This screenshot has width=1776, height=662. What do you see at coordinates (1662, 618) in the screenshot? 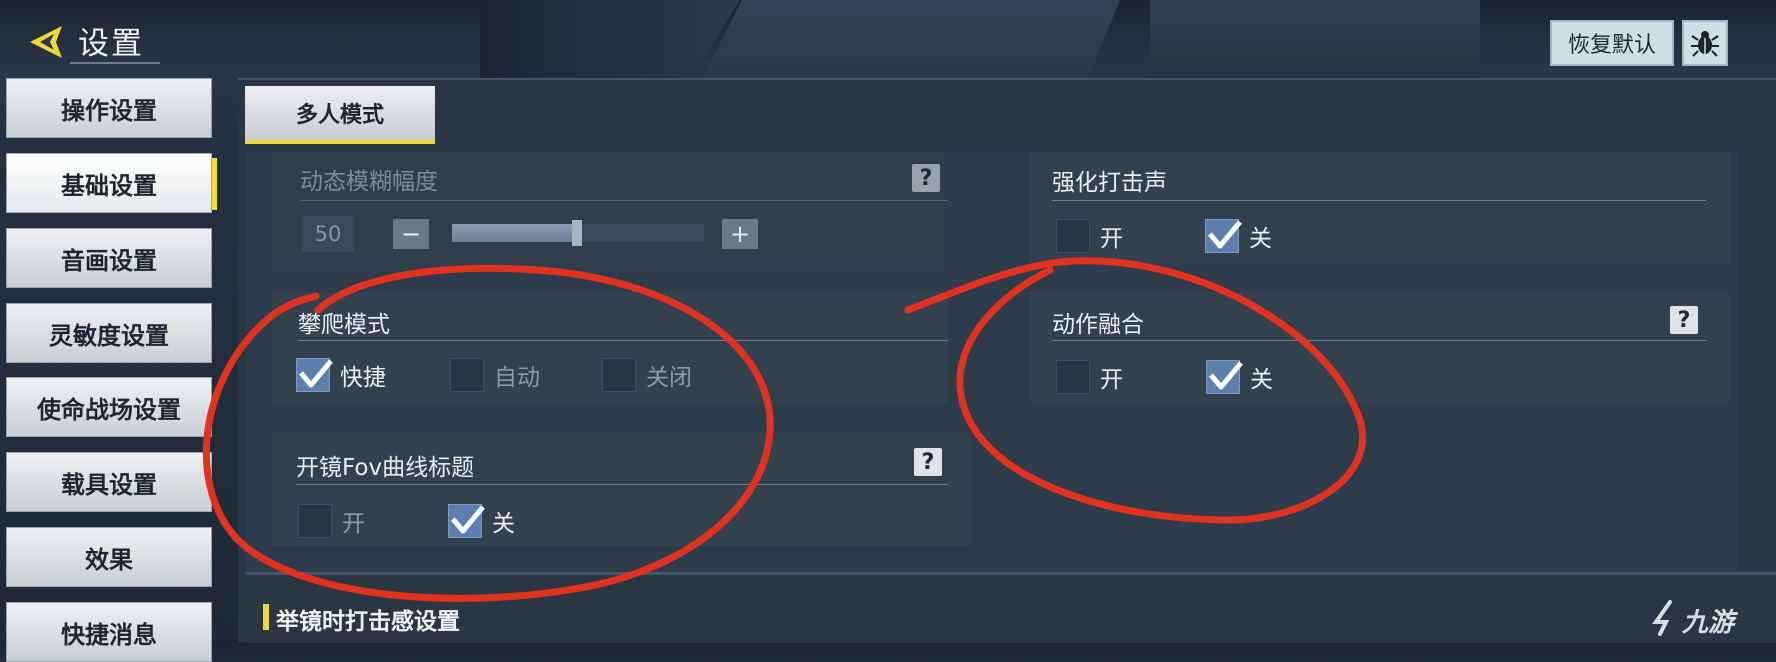
I see `watermark-logo-icon` at bounding box center [1662, 618].